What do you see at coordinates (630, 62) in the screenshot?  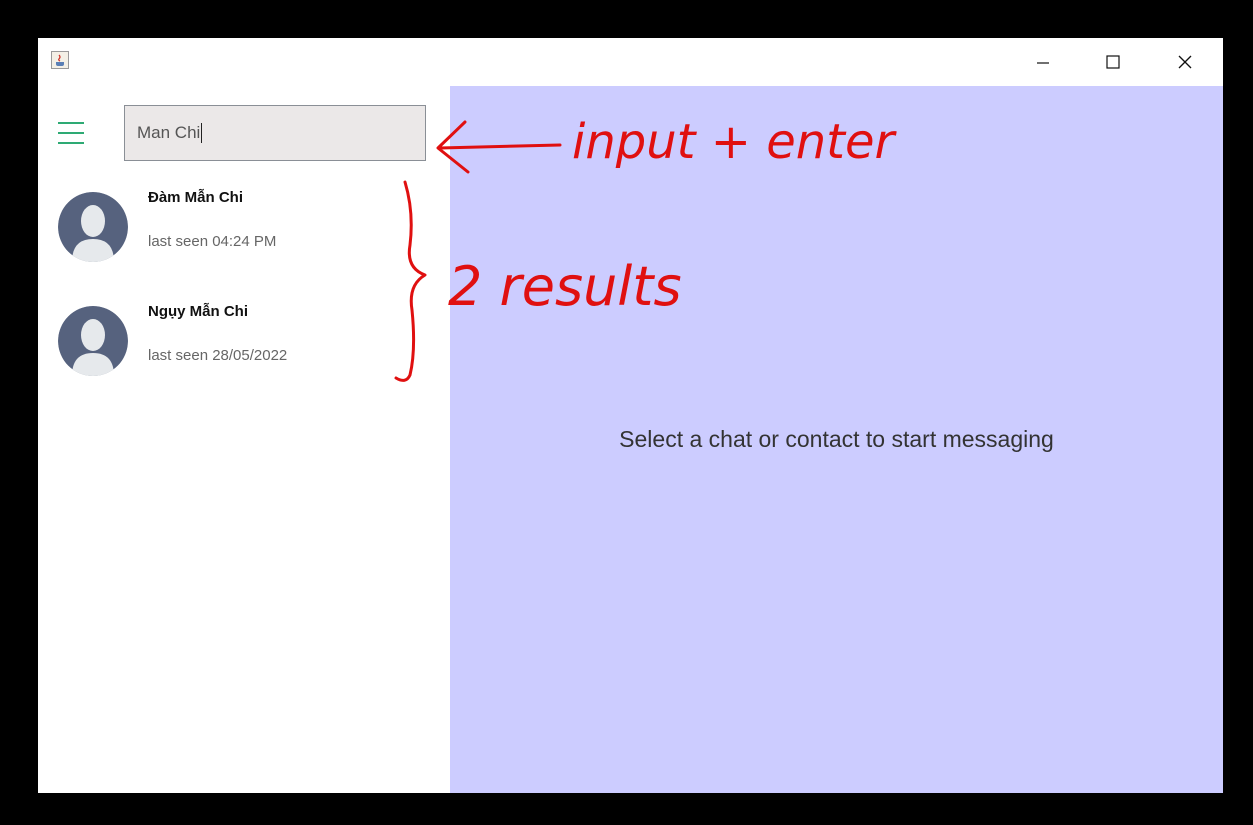 I see `title-bar` at bounding box center [630, 62].